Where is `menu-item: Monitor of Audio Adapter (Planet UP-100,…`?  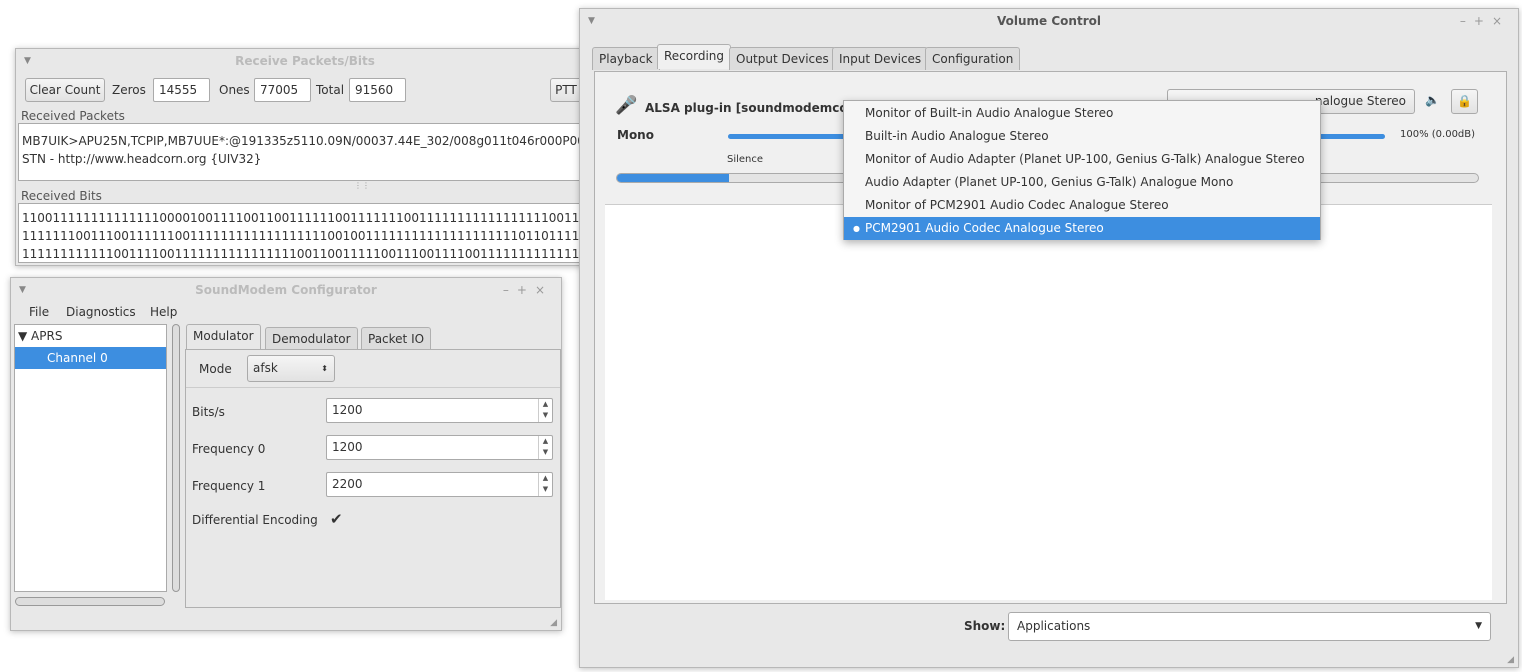
menu-item: Monitor of Audio Adapter (Planet UP-100,… is located at coordinates (1082, 159).